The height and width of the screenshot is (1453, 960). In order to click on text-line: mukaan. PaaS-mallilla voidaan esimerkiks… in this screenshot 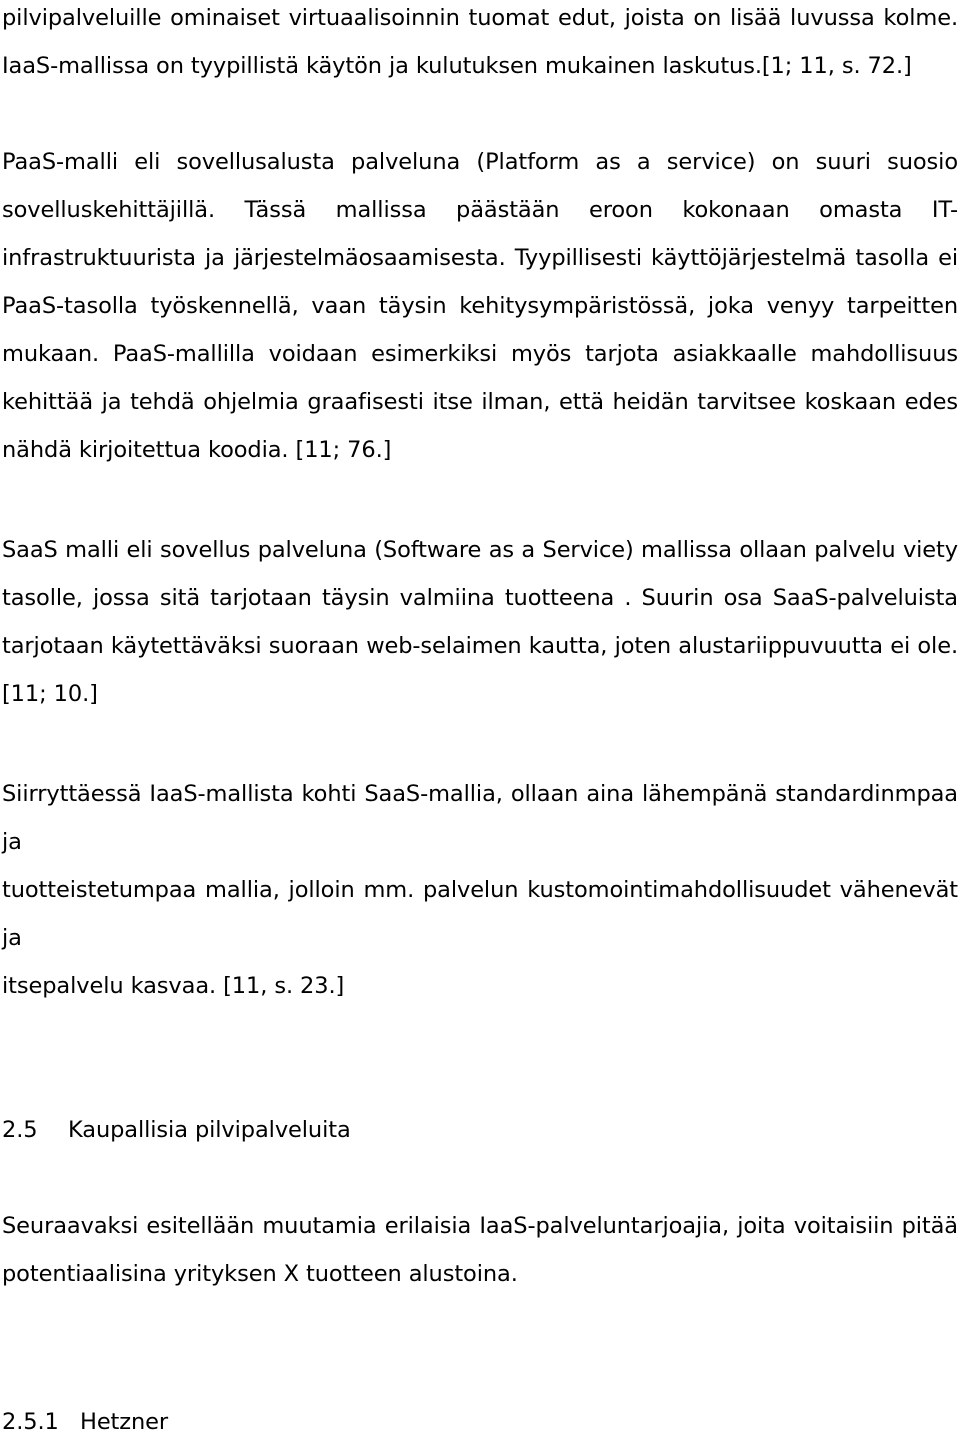, I will do `click(480, 354)`.